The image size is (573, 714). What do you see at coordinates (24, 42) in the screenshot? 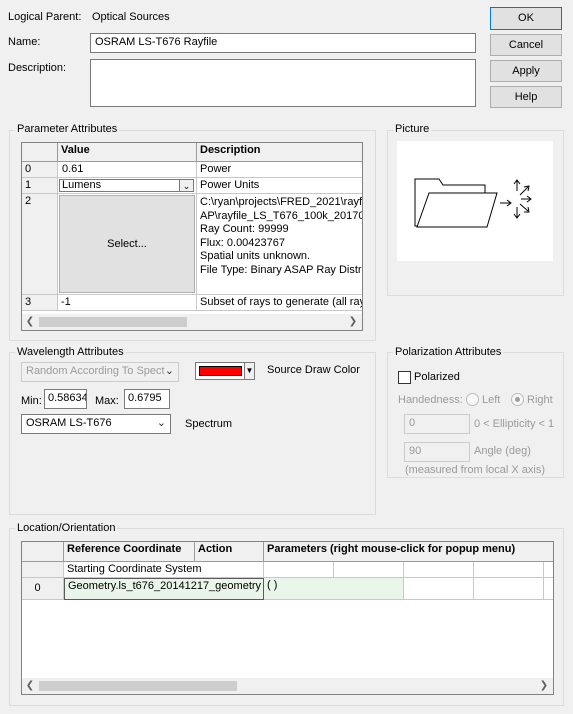
I see `name-label: Name:` at bounding box center [24, 42].